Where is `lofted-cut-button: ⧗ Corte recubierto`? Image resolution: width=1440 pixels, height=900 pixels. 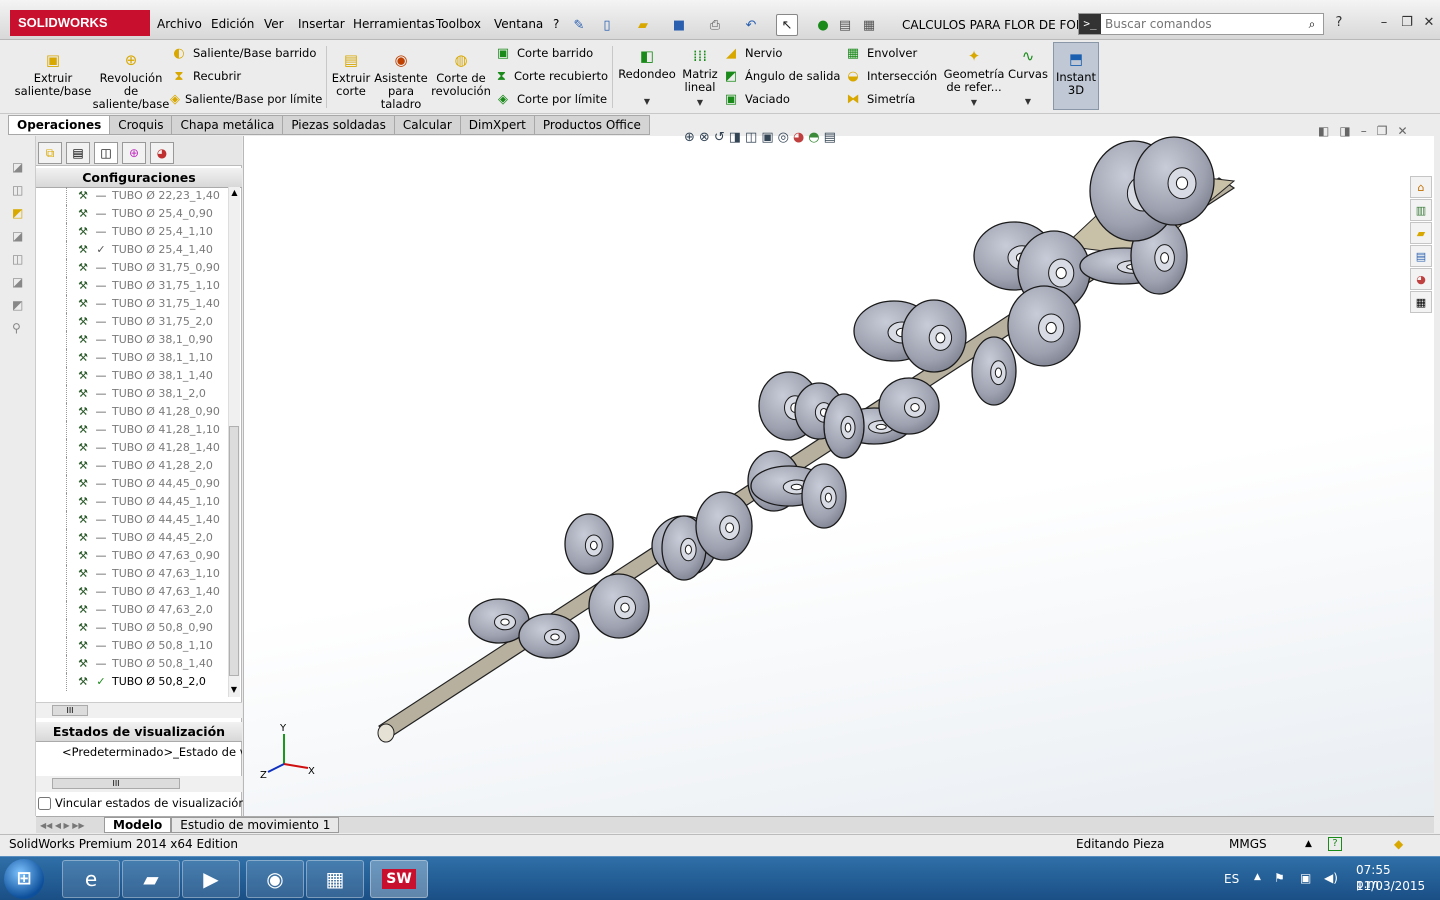 lofted-cut-button: ⧗ Corte recubierto is located at coordinates (551, 76).